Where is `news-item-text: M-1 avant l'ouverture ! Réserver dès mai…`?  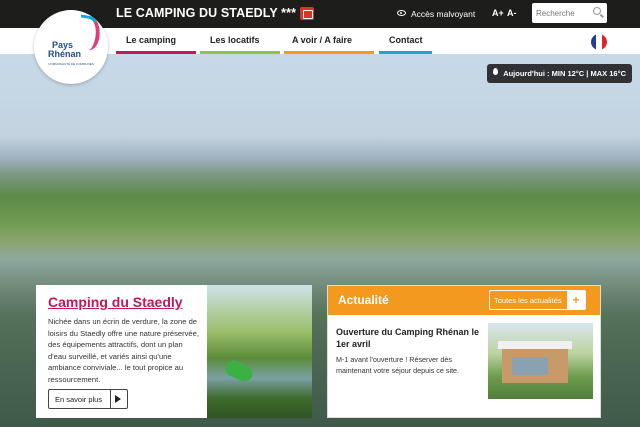
news-item-text: M-1 avant l'ouverture ! Réserver dès mai… is located at coordinates (398, 365).